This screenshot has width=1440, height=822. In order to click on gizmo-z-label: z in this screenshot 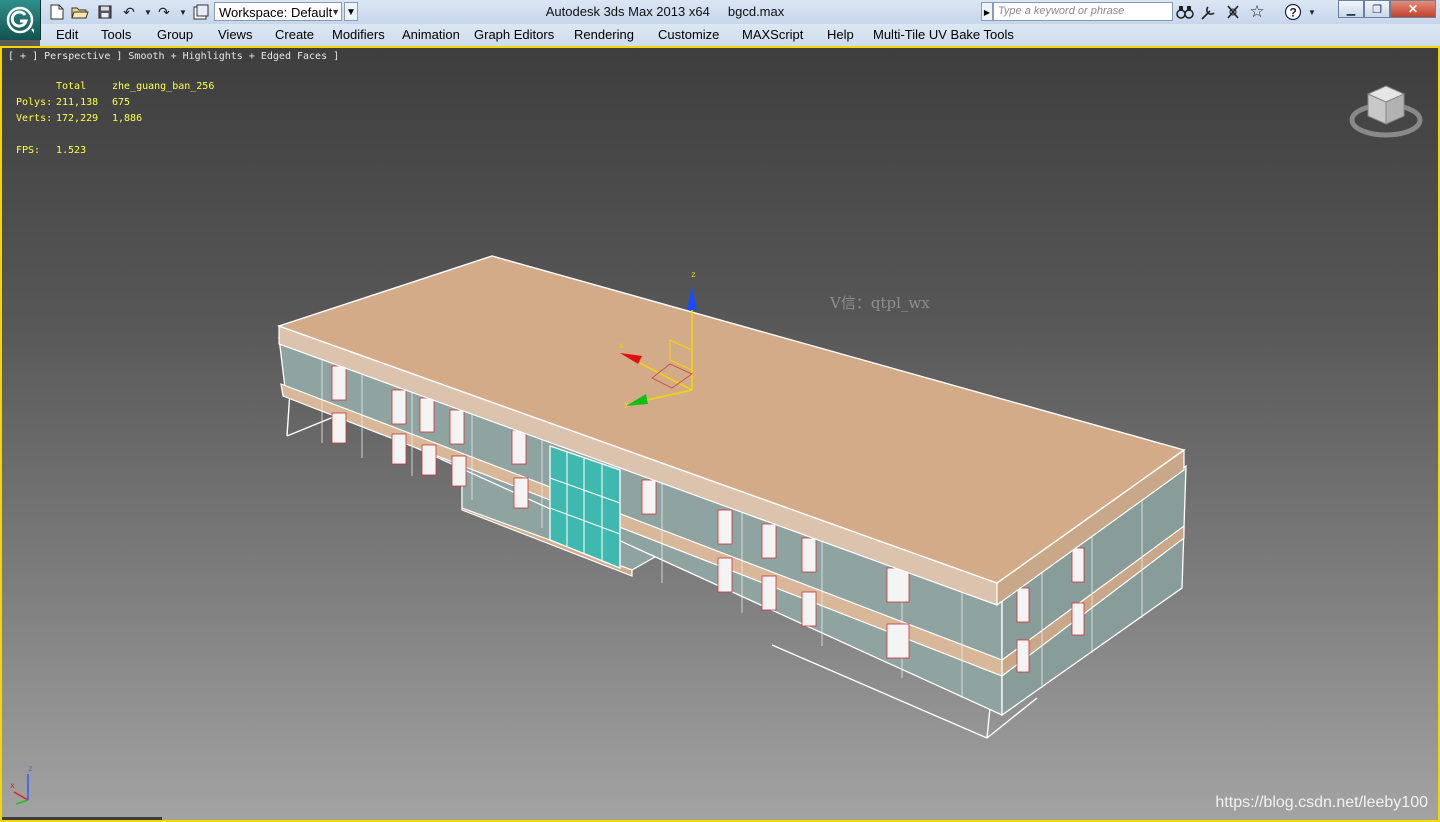, I will do `click(693, 274)`.